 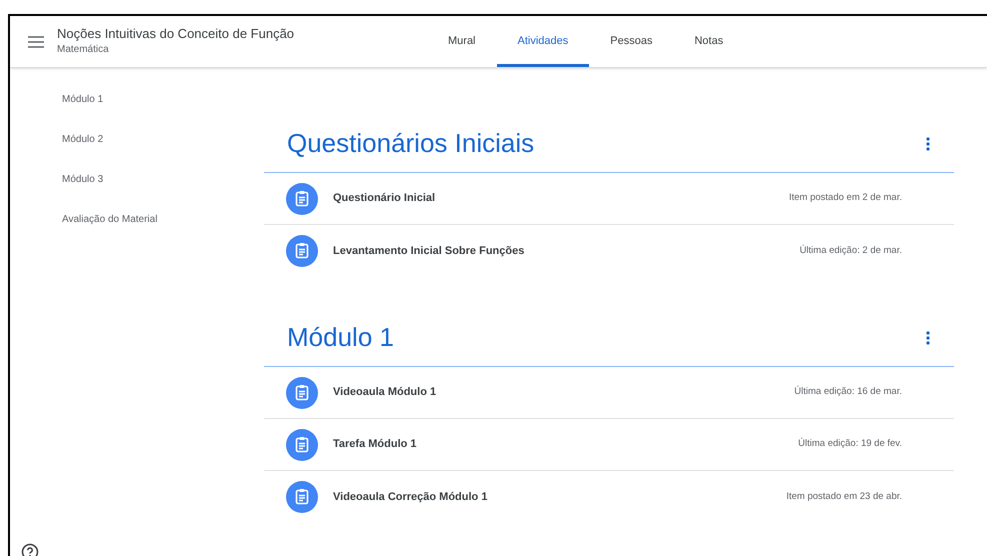 What do you see at coordinates (850, 444) in the screenshot?
I see `assignment-date: Última edição: 19 de fev.` at bounding box center [850, 444].